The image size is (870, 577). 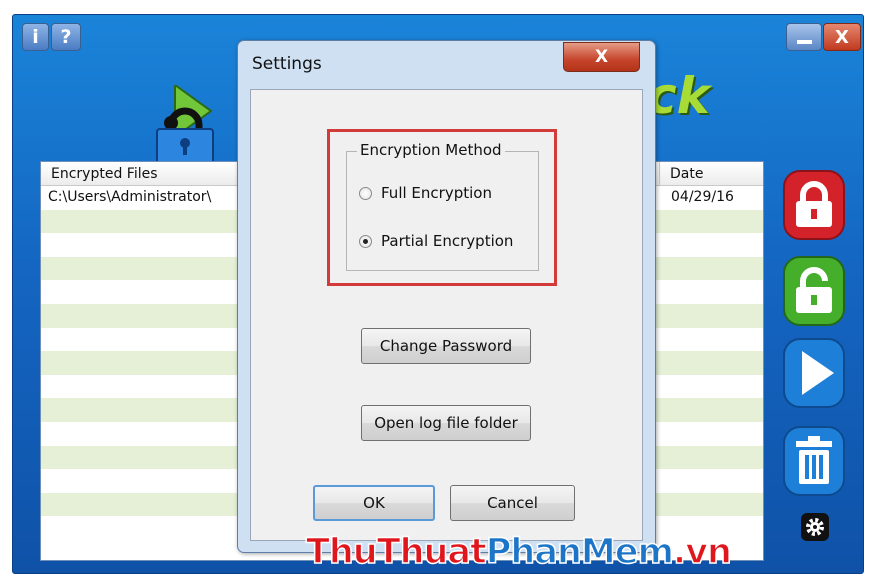 What do you see at coordinates (396, 552) in the screenshot?
I see `watermark-part-1: ThuThuat` at bounding box center [396, 552].